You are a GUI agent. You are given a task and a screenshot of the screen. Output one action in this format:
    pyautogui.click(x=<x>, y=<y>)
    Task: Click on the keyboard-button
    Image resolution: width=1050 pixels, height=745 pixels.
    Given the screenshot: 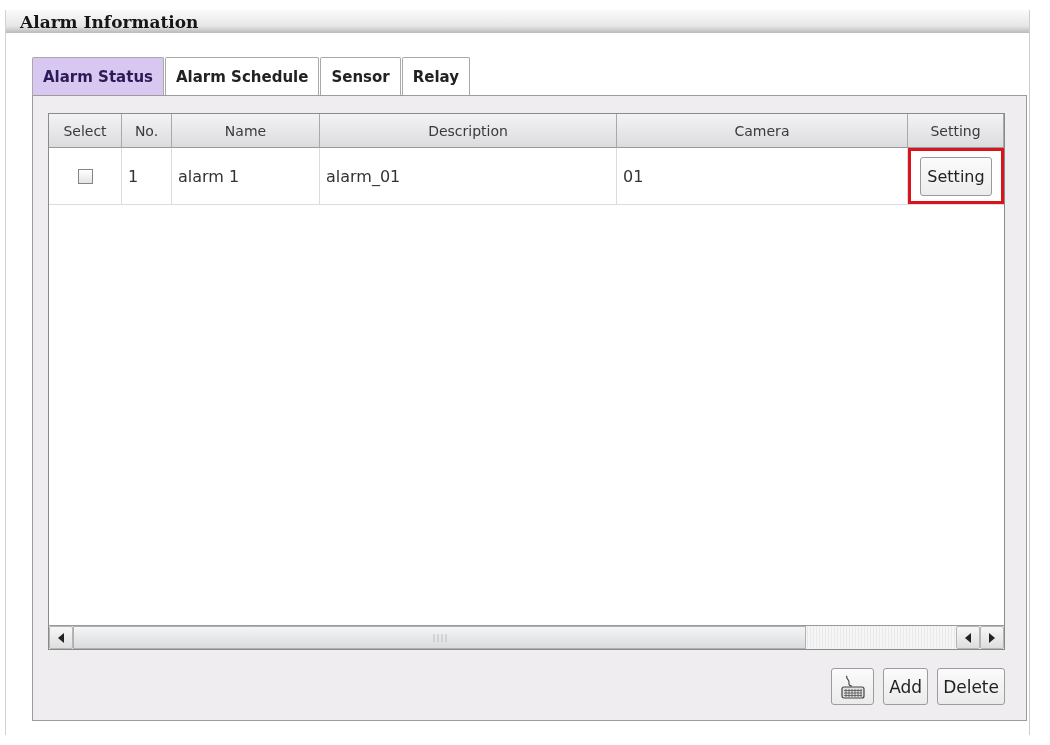 What is the action you would take?
    pyautogui.click(x=853, y=686)
    